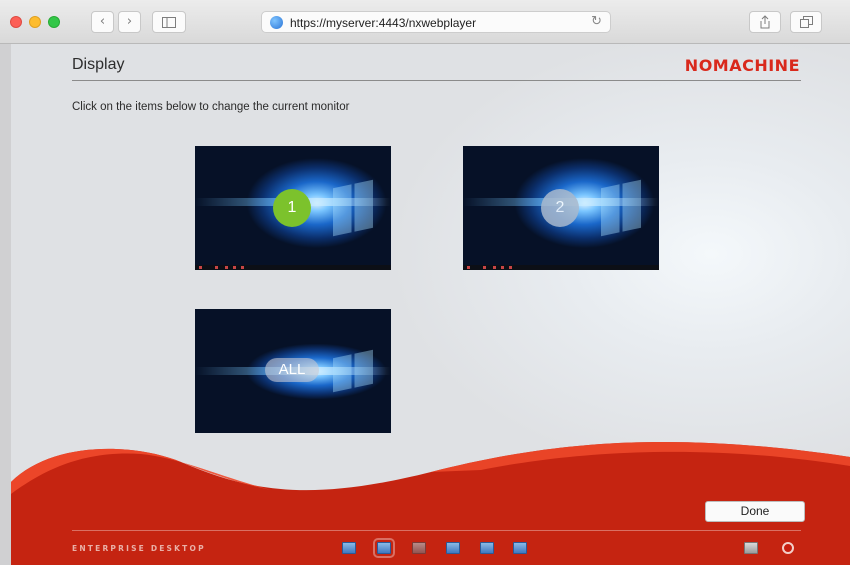 This screenshot has height=565, width=850. Describe the element at coordinates (751, 548) in the screenshot. I see `clipboard-icon` at that location.